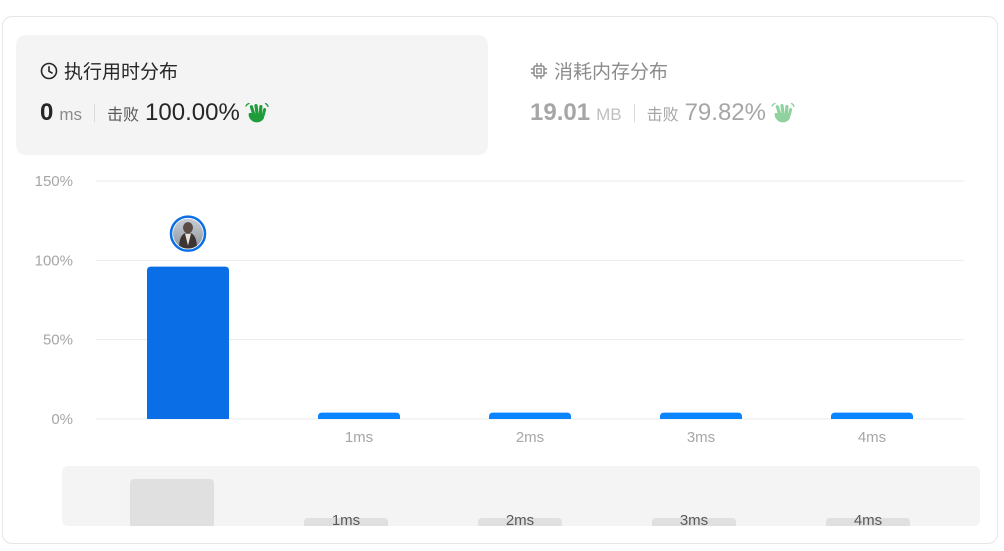 This screenshot has width=1004, height=551. Describe the element at coordinates (521, 496) in the screenshot. I see `overview-navigator: 1ms 2ms 3ms 4ms` at that location.